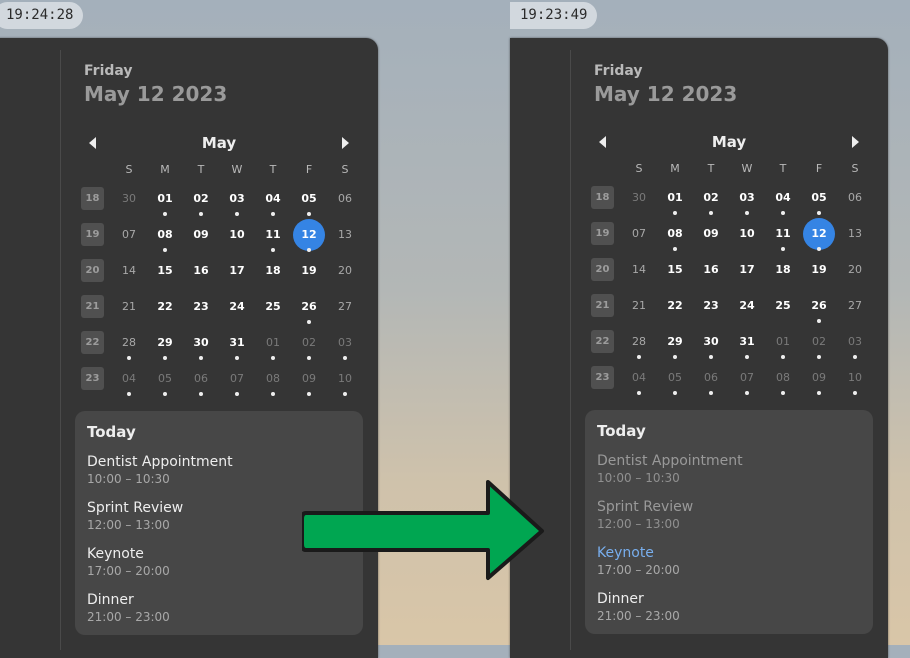 Image resolution: width=910 pixels, height=658 pixels. I want to click on calendar-day: 29, so click(165, 343).